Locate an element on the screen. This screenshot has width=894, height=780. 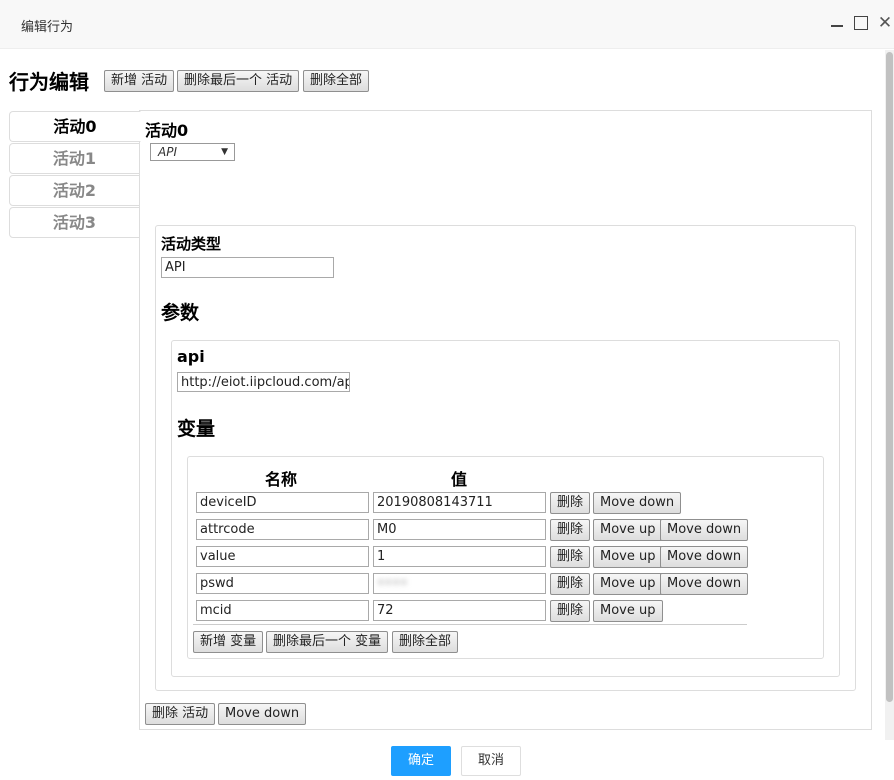
column-header-value: 值 is located at coordinates (459, 479).